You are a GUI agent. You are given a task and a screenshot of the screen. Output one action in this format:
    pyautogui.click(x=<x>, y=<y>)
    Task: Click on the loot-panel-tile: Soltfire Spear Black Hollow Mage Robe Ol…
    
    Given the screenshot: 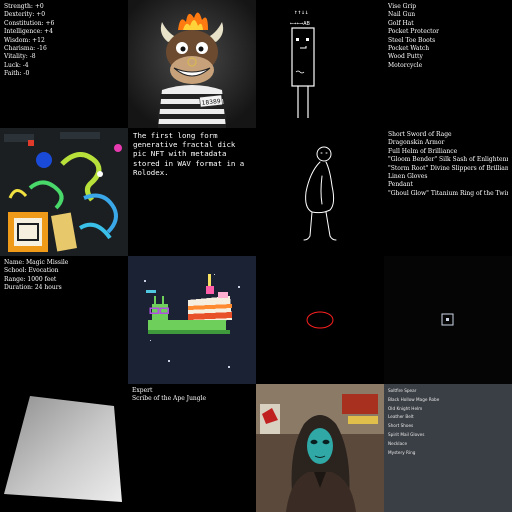 What is the action you would take?
    pyautogui.click(x=448, y=448)
    